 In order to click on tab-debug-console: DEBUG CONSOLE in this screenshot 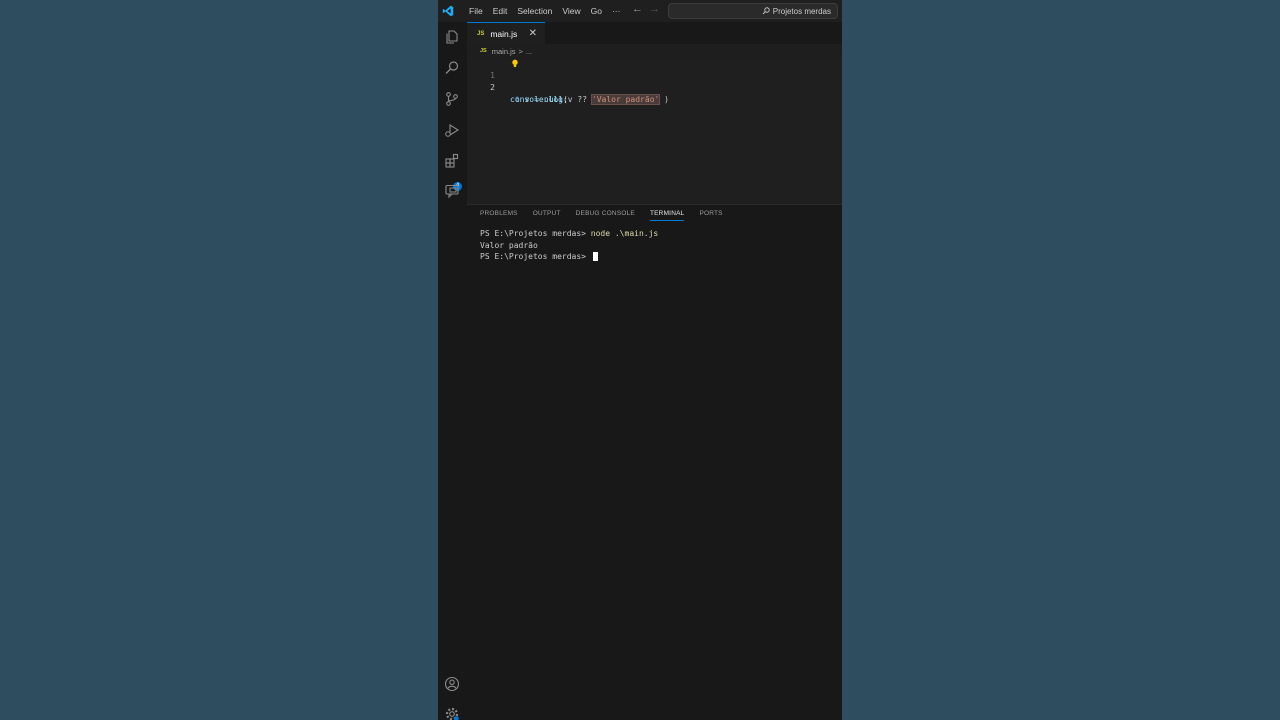, I will do `click(605, 215)`.